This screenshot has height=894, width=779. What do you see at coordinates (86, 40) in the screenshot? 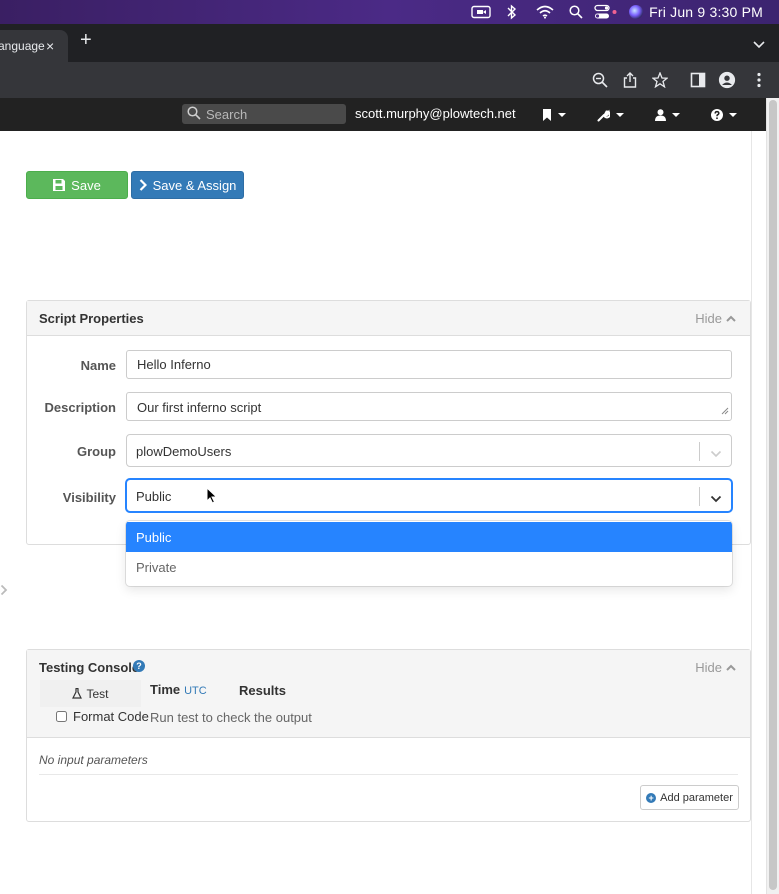
I see `new-tab-button: +` at bounding box center [86, 40].